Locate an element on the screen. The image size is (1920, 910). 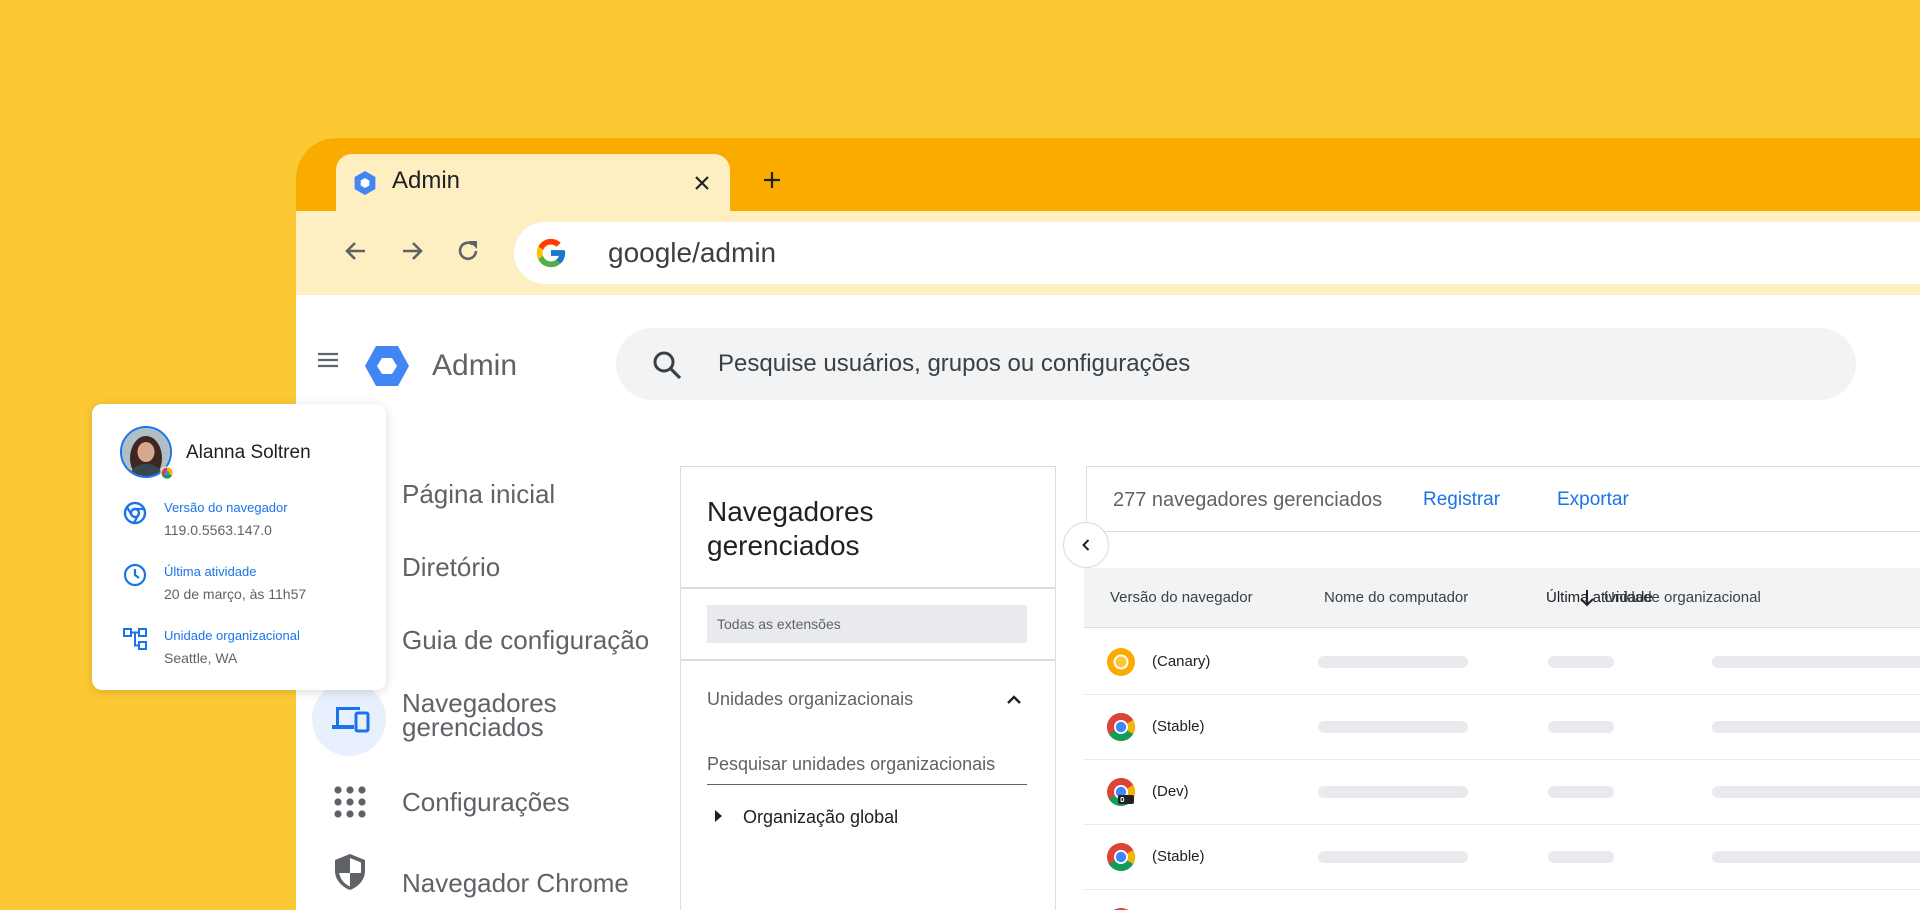
org-unit-value: Seattle, WA is located at coordinates (201, 658).